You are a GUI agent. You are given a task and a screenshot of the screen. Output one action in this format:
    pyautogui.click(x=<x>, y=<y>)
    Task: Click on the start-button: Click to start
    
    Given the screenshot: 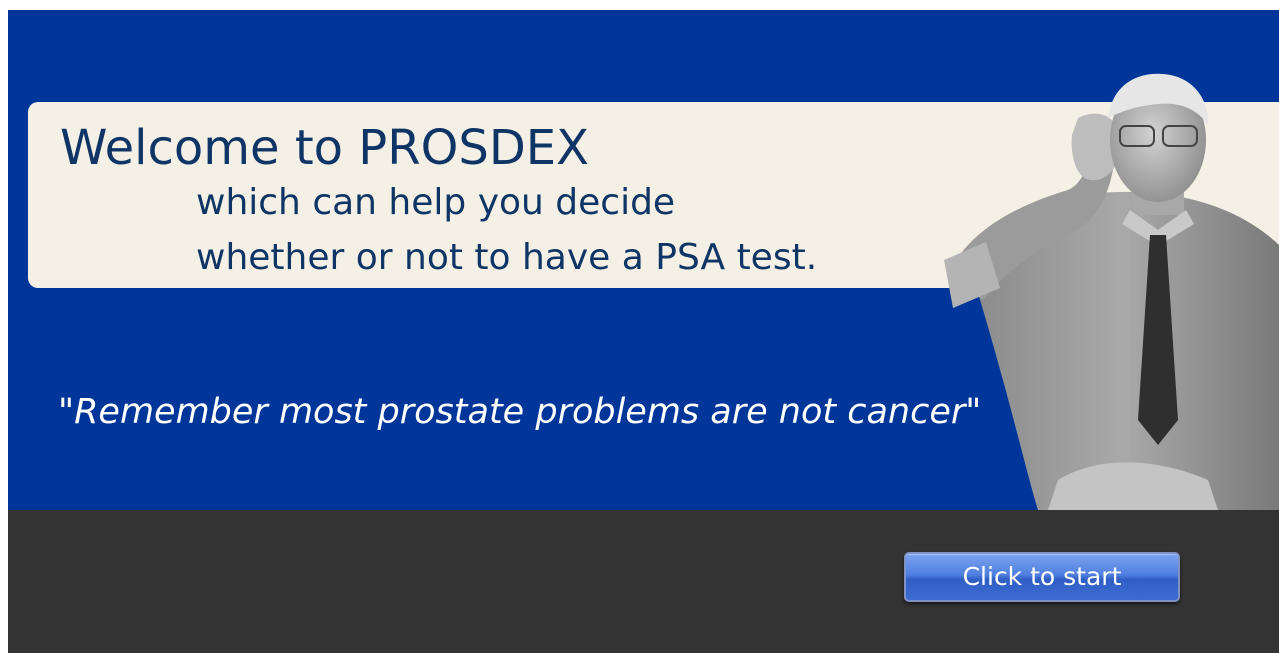 What is the action you would take?
    pyautogui.click(x=1042, y=577)
    